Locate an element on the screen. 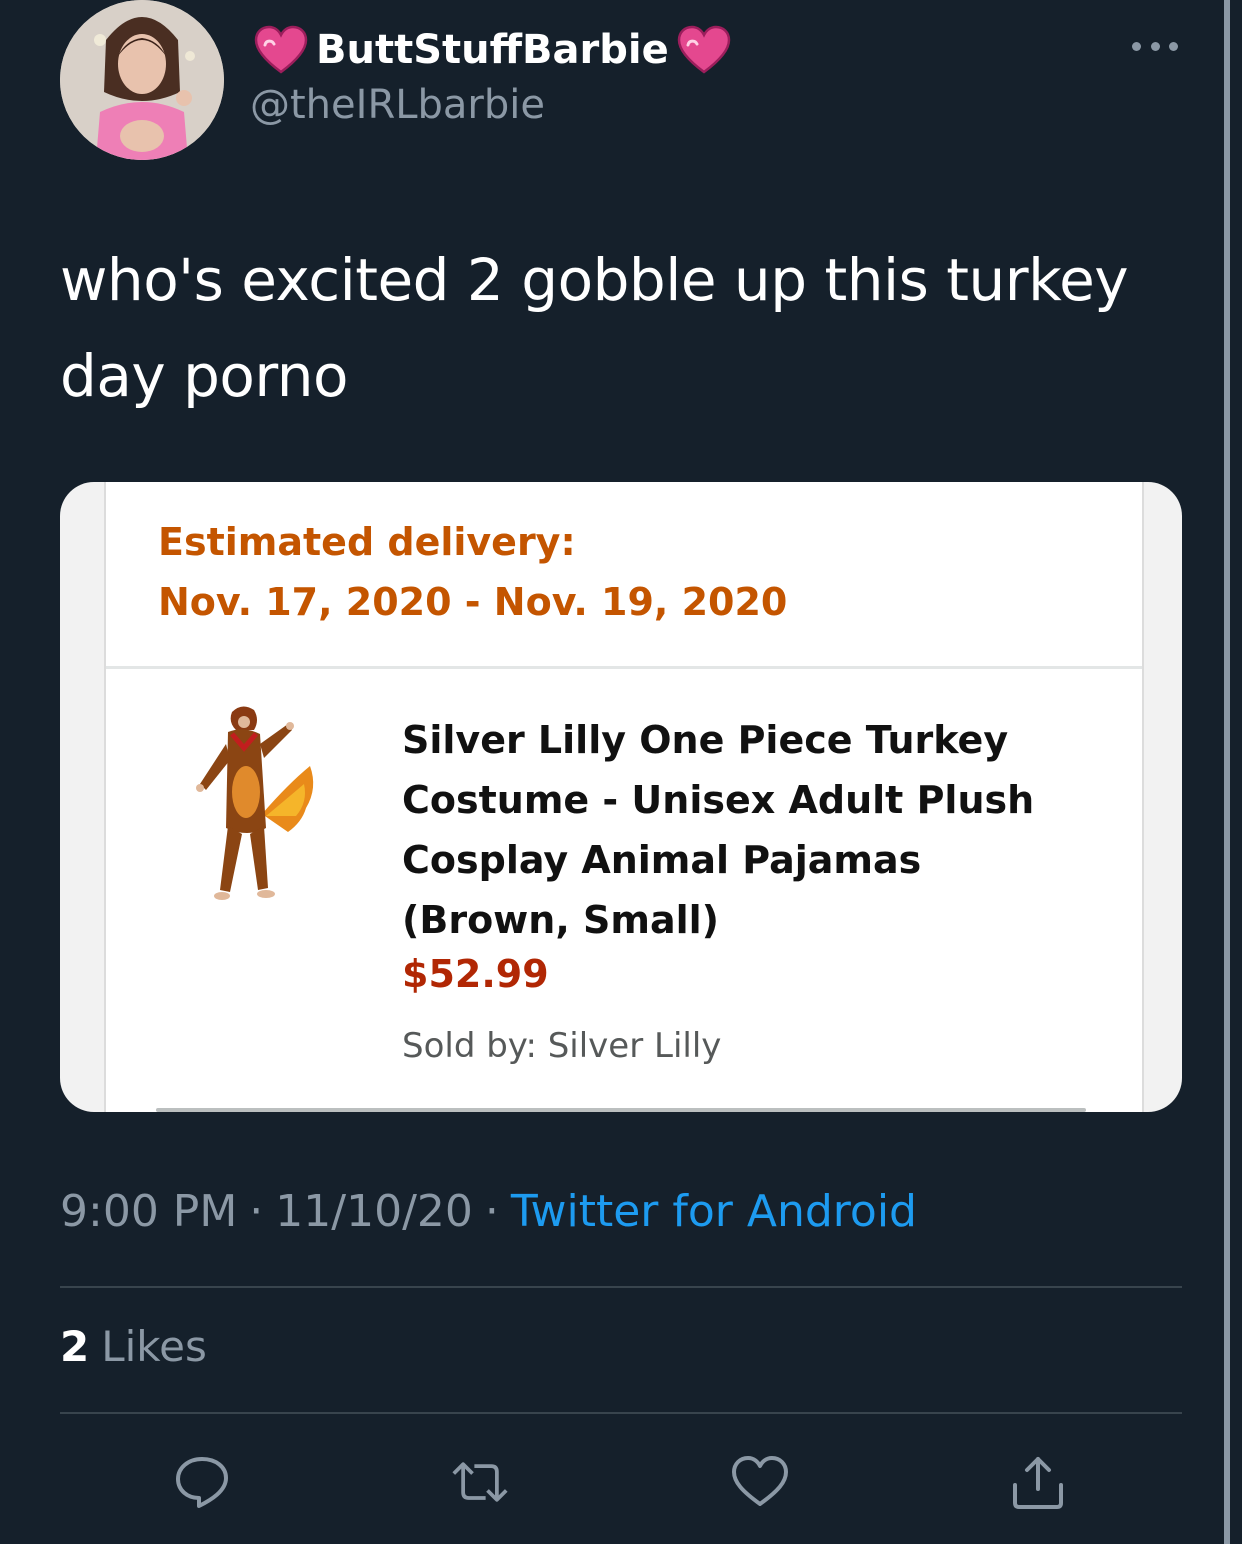  product-price: $52.99 is located at coordinates (475, 974).